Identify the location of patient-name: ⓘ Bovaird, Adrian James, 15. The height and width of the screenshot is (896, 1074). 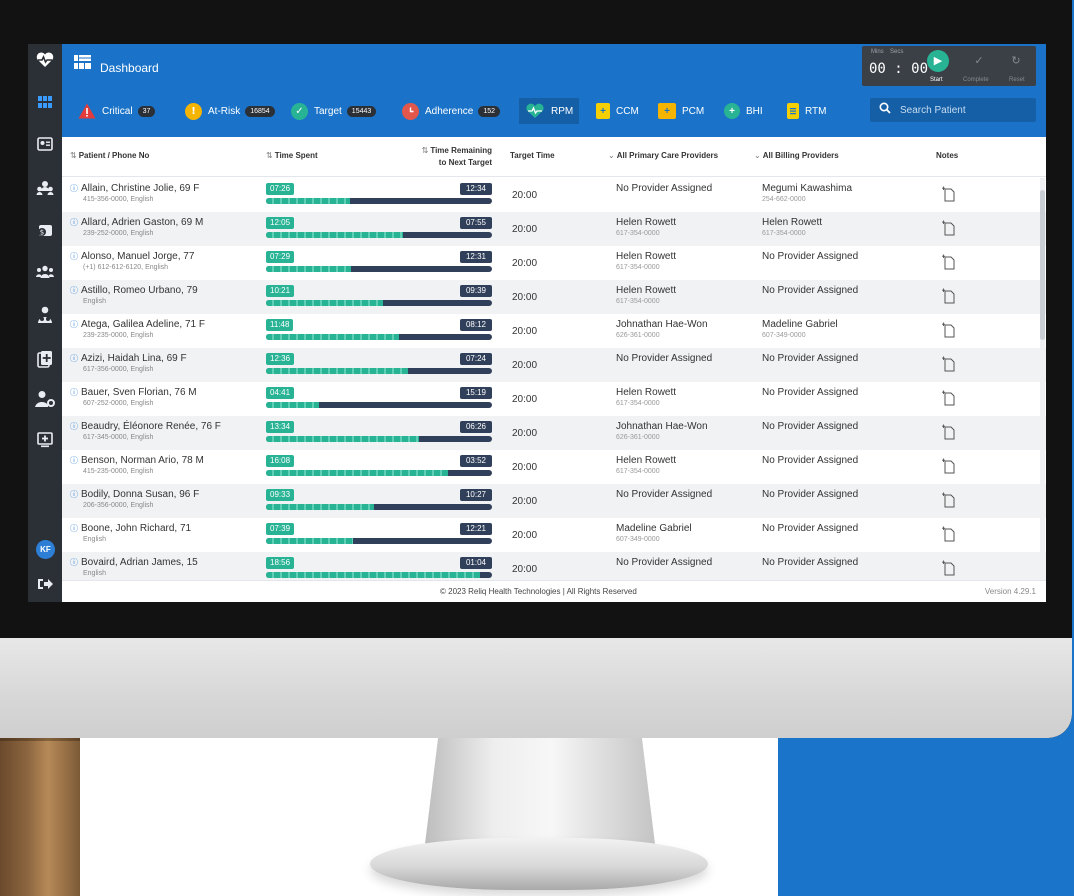
(134, 562).